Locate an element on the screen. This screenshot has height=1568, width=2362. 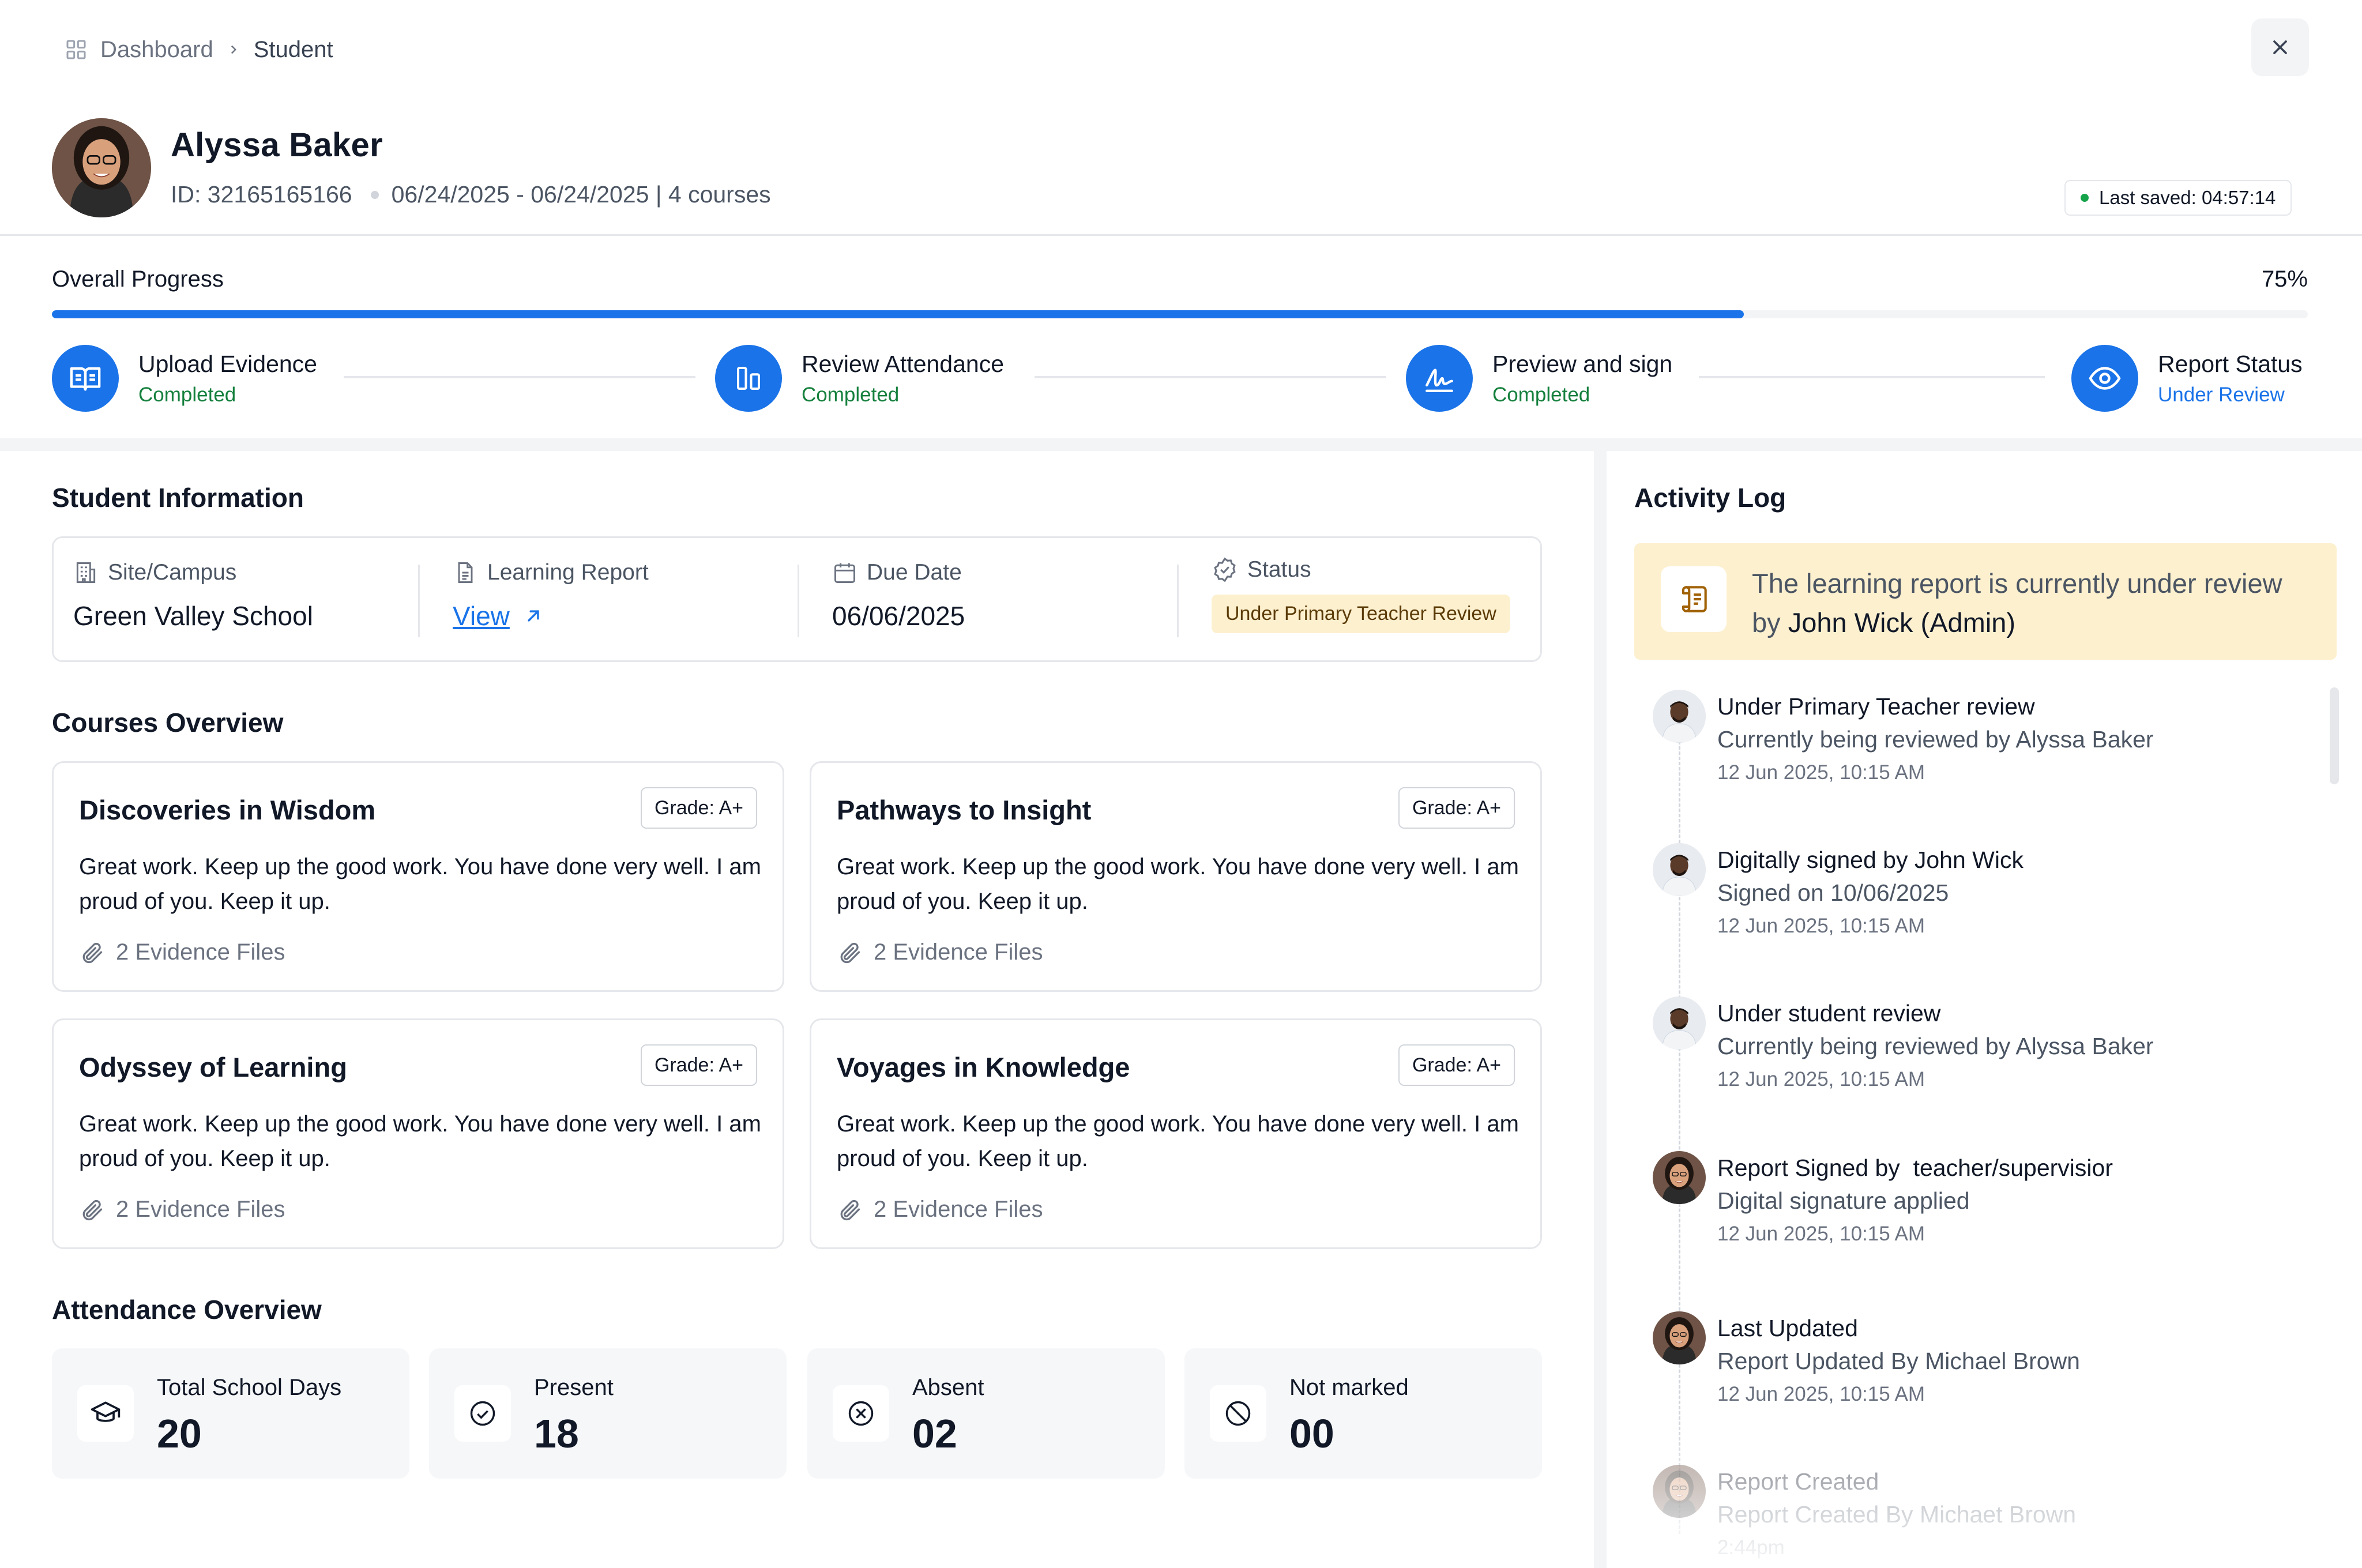
scroll-icon is located at coordinates (1694, 599).